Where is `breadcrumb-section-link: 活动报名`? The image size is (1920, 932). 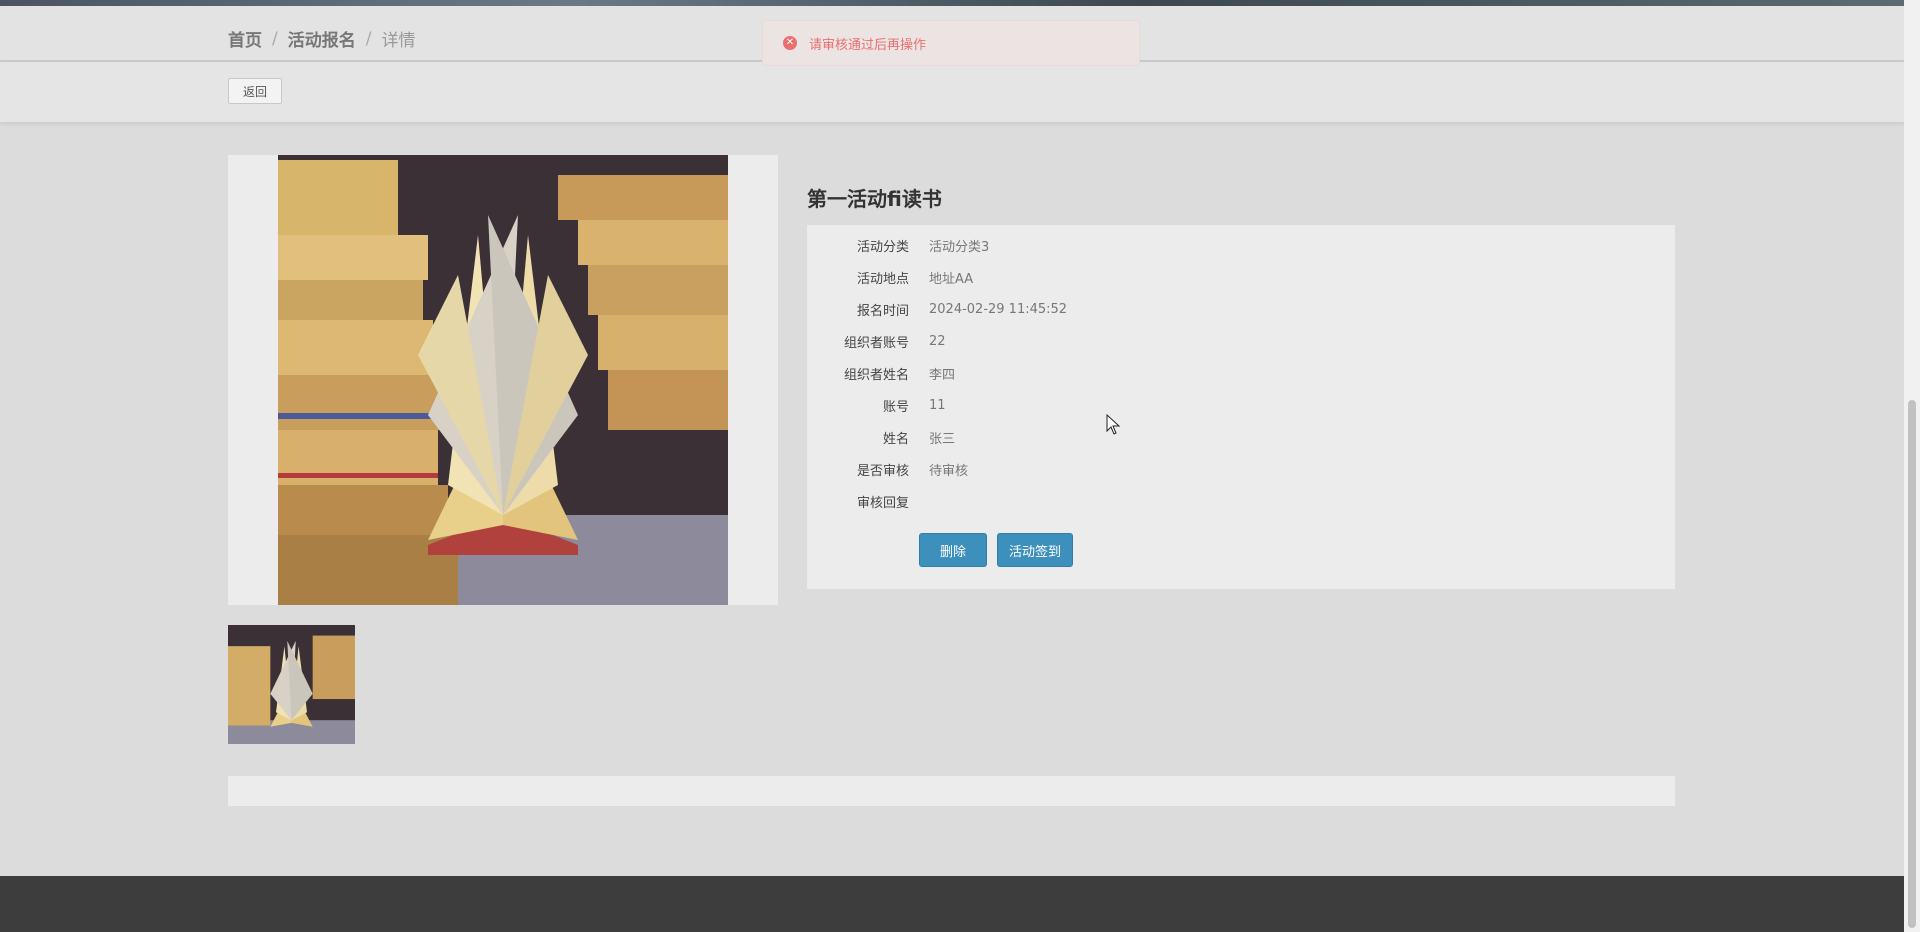
breadcrumb-section-link: 活动报名 is located at coordinates (322, 38).